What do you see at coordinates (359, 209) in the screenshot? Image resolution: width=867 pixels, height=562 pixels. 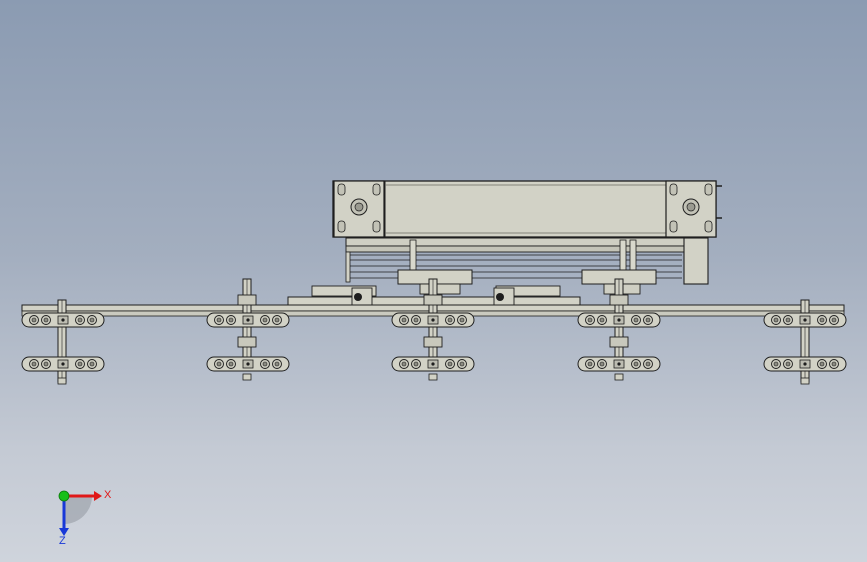 I see `left-motor-flange` at bounding box center [359, 209].